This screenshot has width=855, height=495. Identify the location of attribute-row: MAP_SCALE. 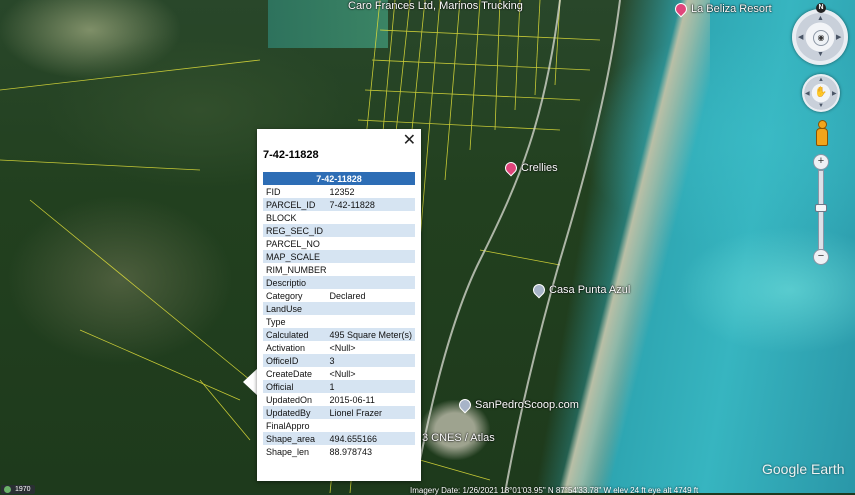
(339, 256).